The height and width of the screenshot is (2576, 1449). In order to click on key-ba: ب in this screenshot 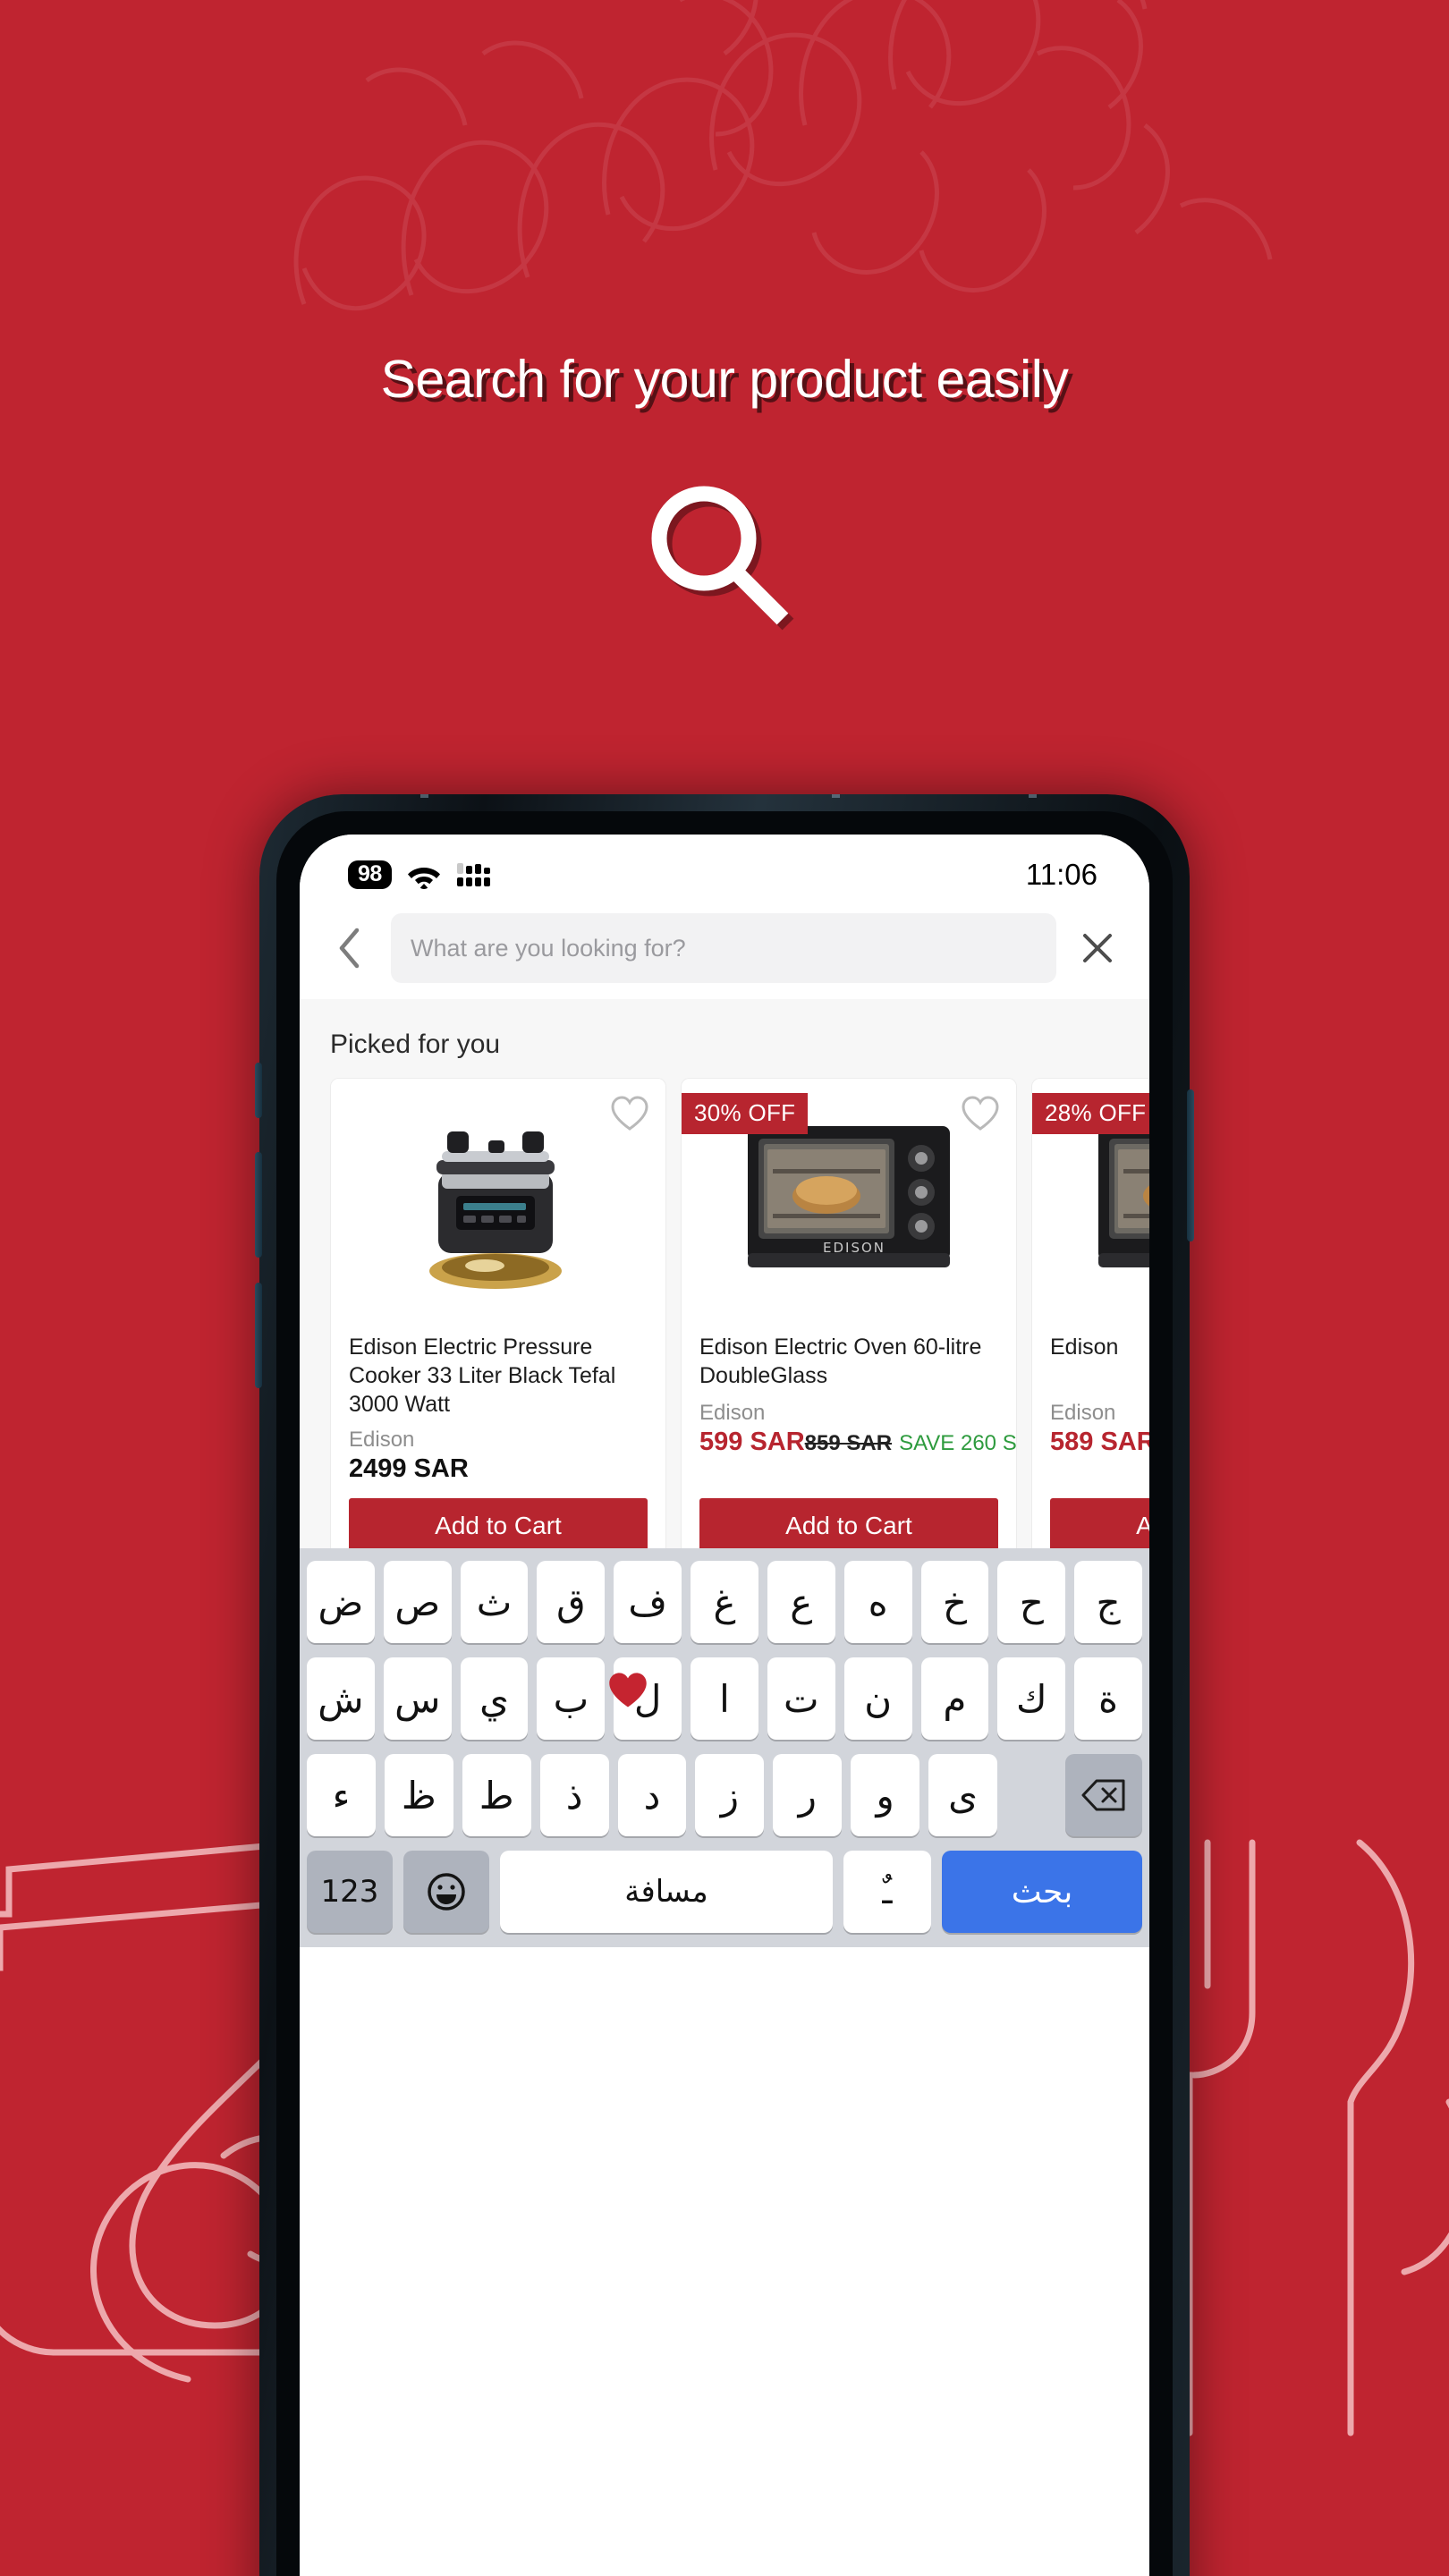, I will do `click(571, 1698)`.